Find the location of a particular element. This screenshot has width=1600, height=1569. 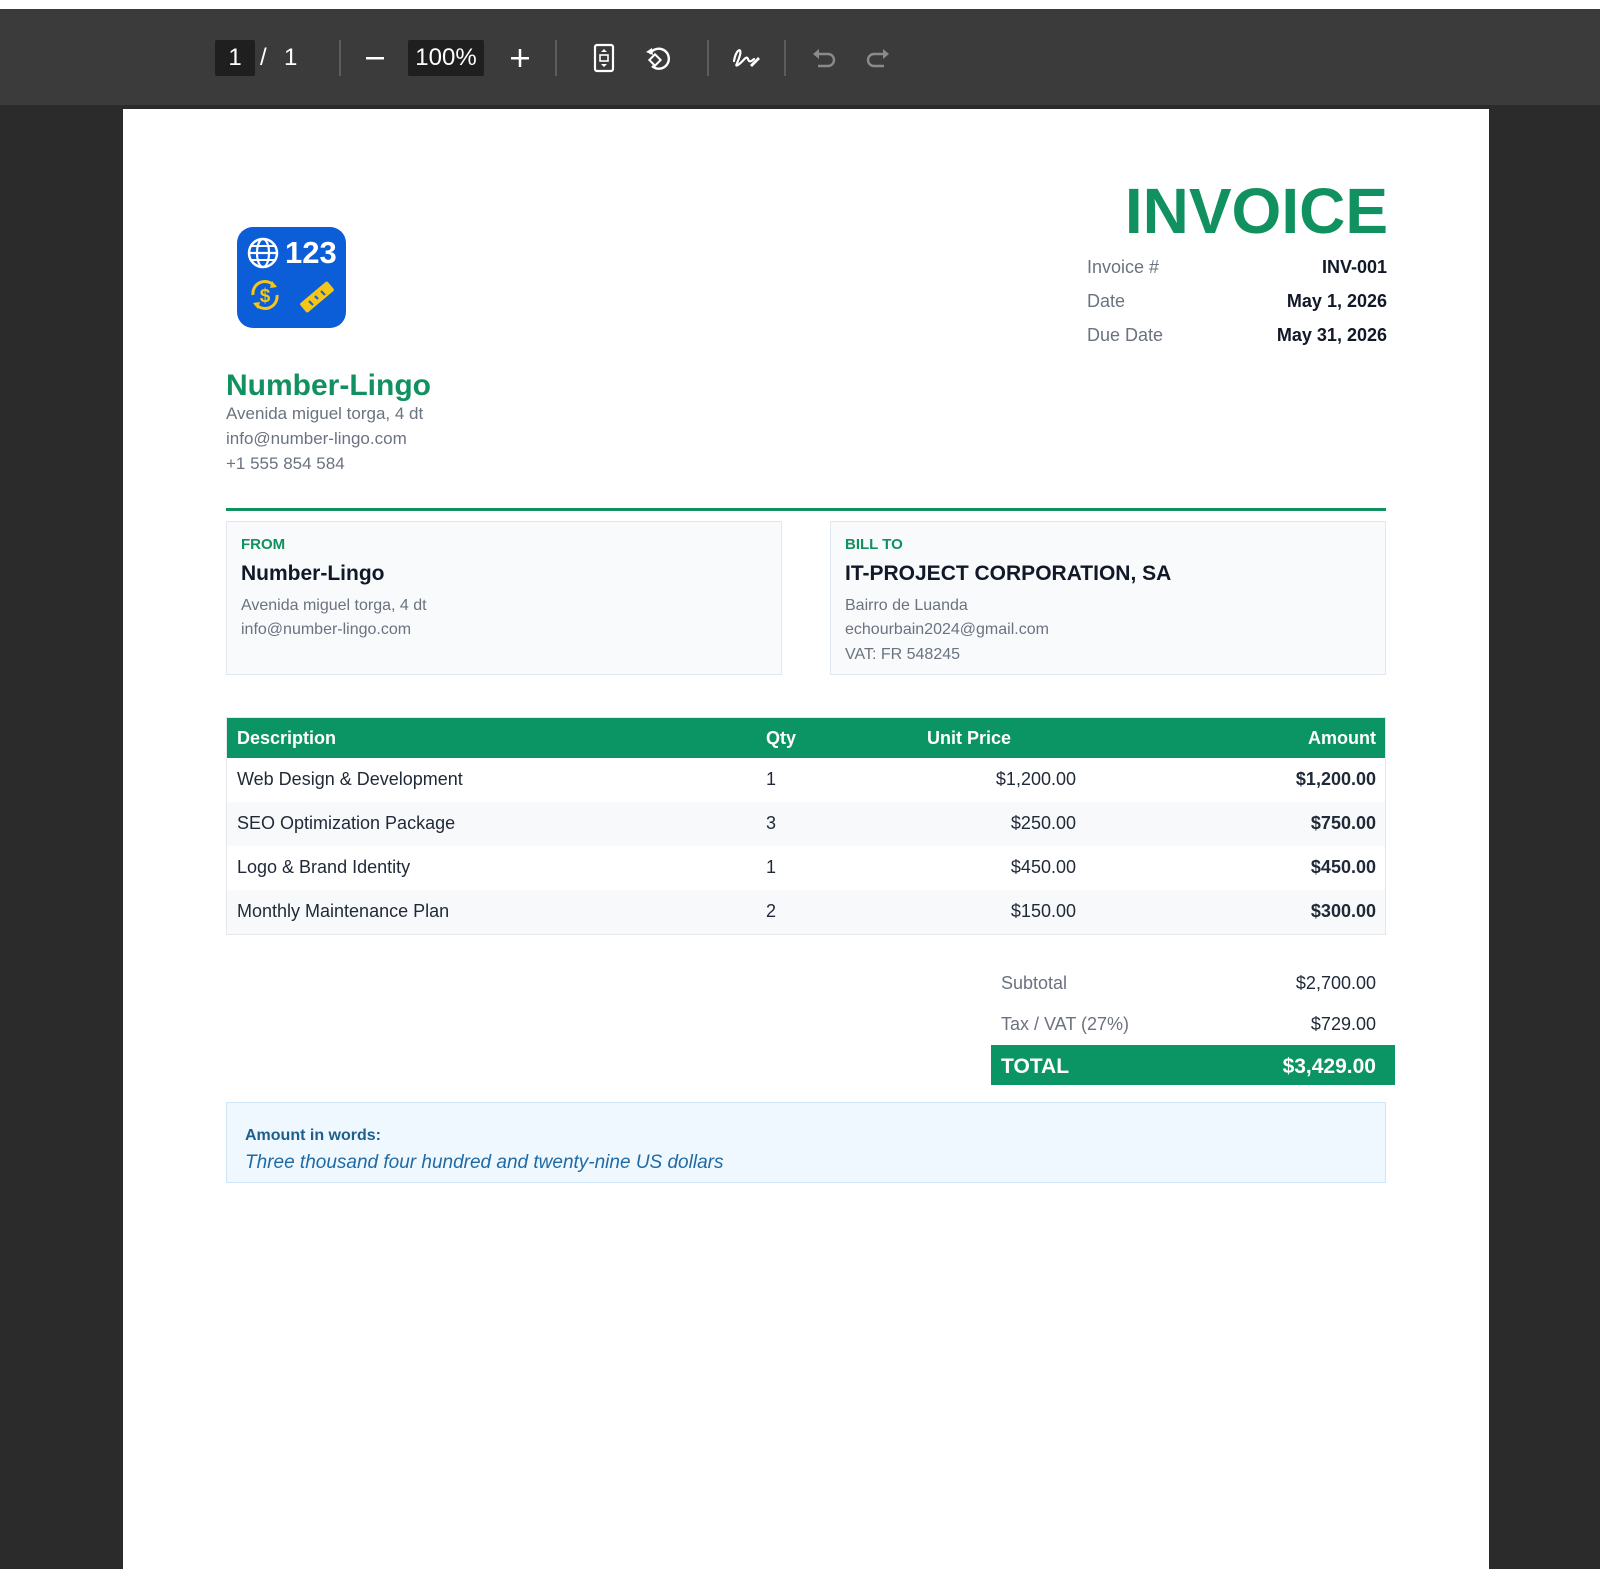

company-name: Number-Lingo is located at coordinates (328, 385).